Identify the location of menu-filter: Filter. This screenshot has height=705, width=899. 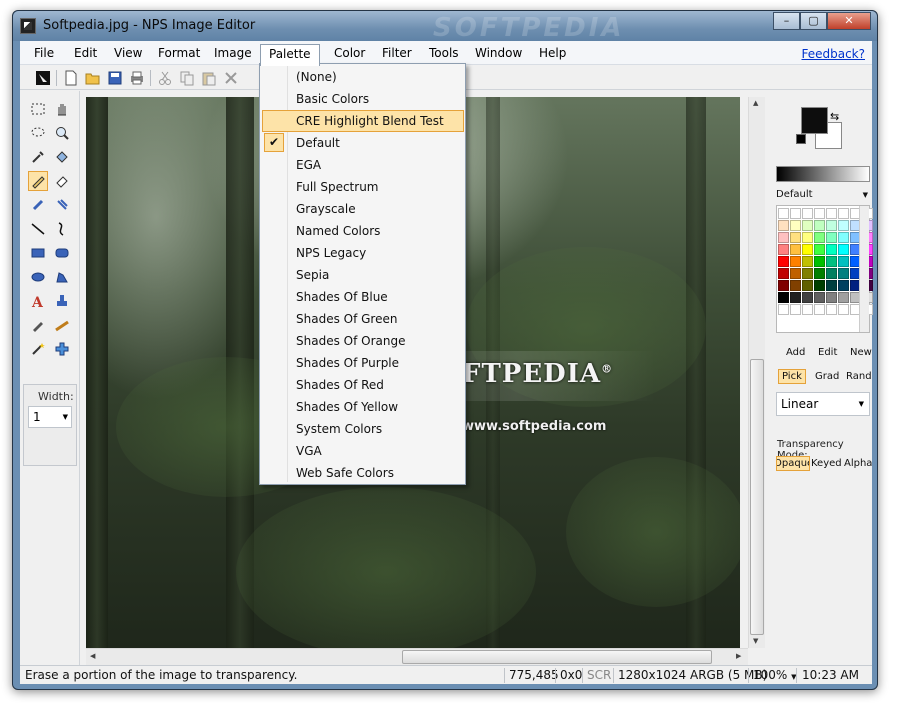
(397, 53).